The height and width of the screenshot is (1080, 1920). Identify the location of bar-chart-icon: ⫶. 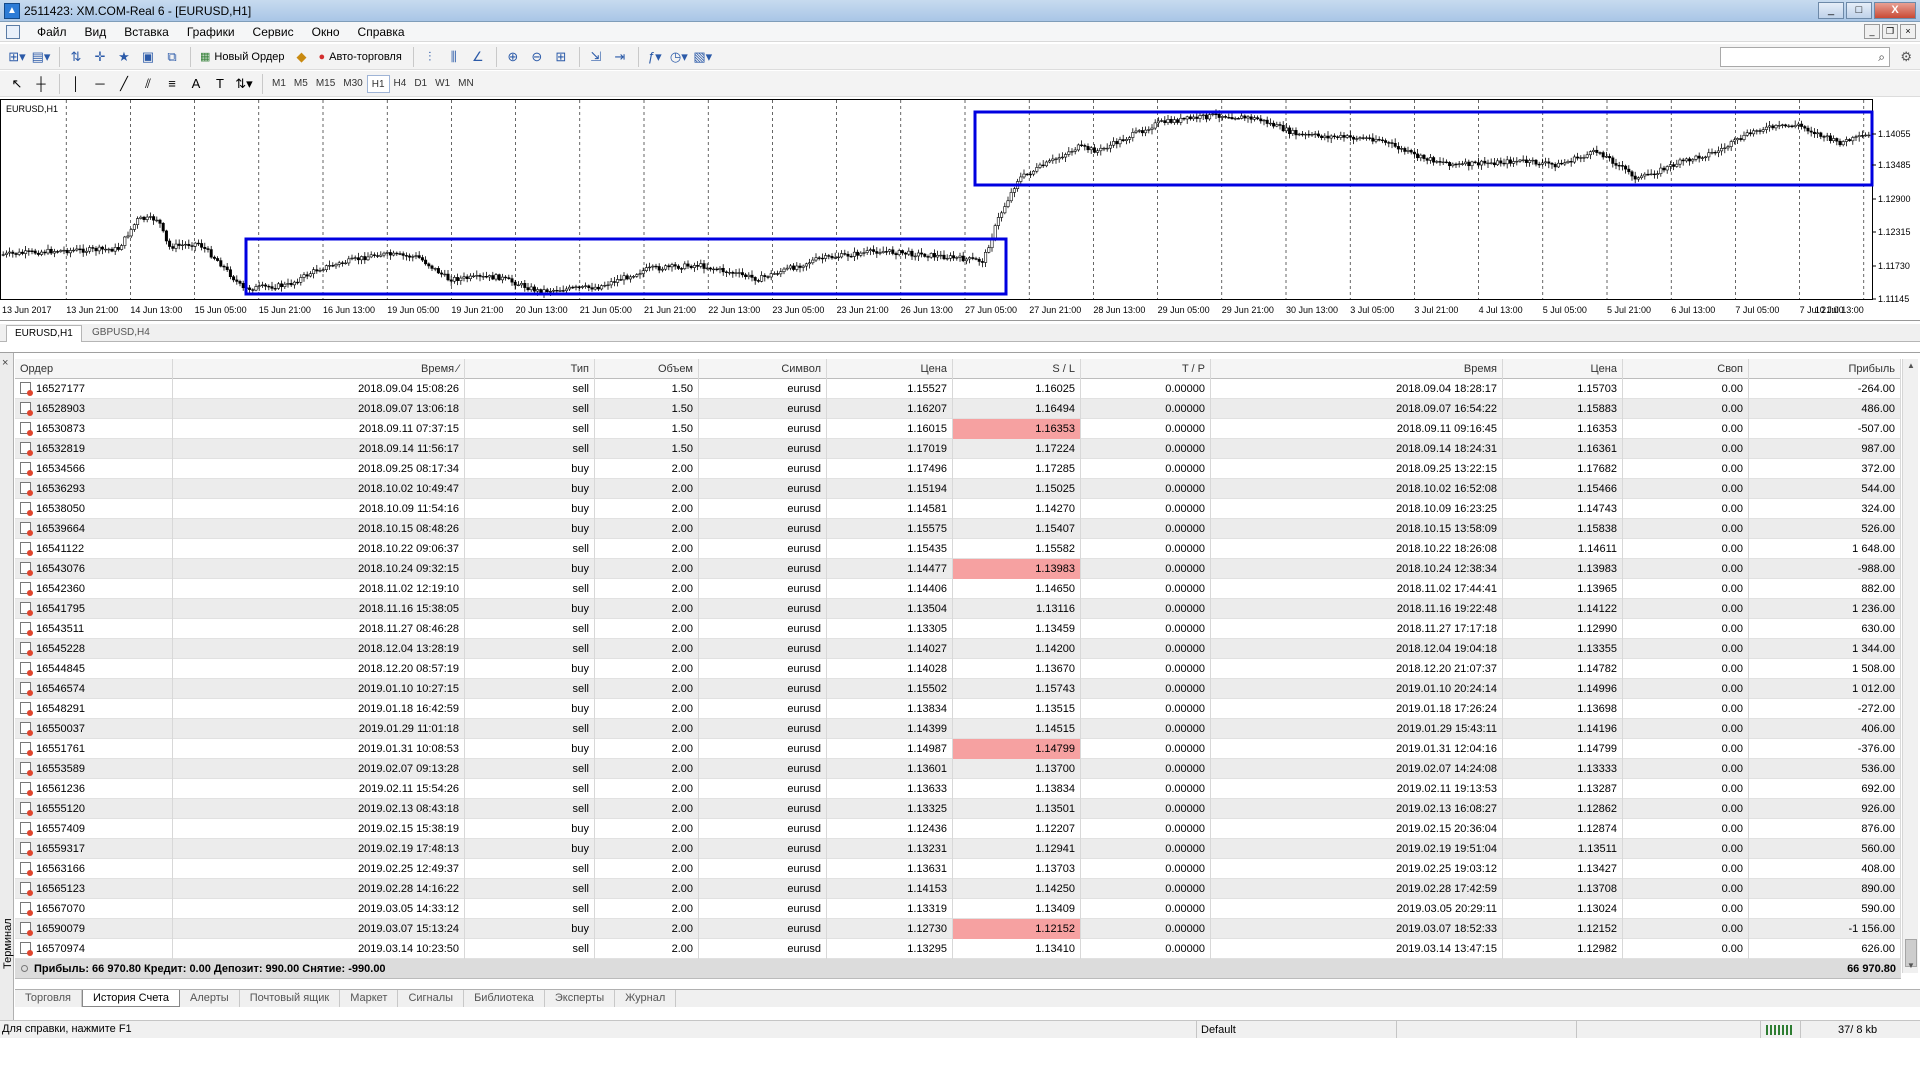
(430, 57).